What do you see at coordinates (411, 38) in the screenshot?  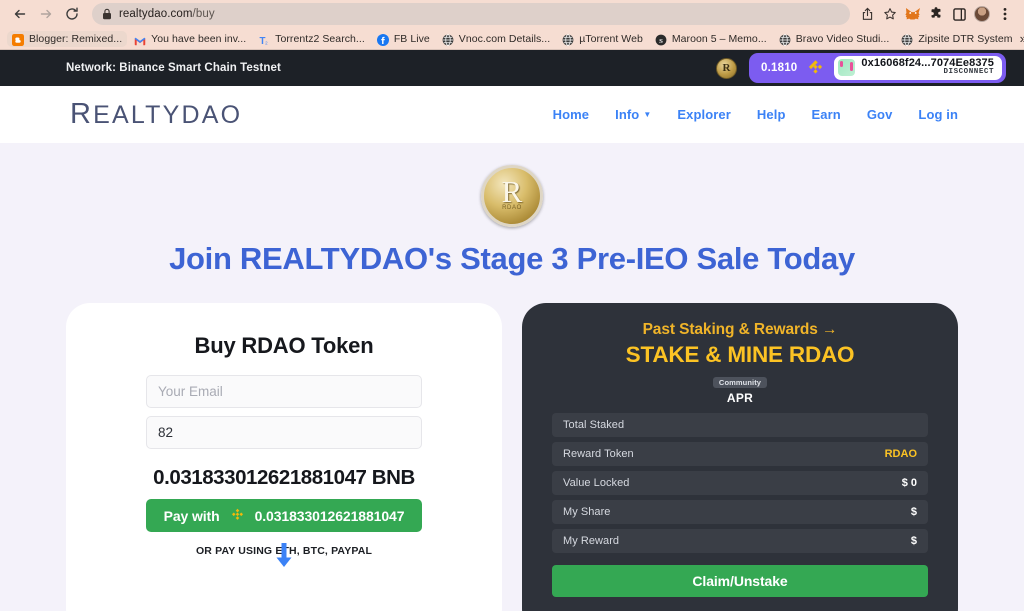 I see `bookmark-label: FB Live` at bounding box center [411, 38].